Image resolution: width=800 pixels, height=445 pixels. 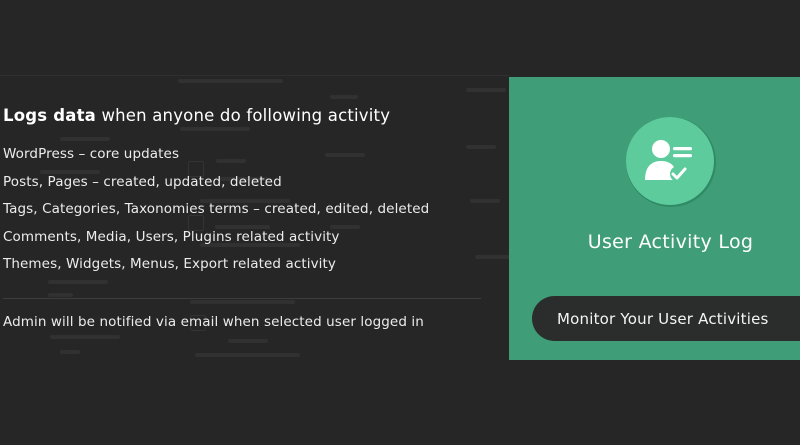 What do you see at coordinates (49, 115) in the screenshot?
I see `features-heading-bold: Logs data` at bounding box center [49, 115].